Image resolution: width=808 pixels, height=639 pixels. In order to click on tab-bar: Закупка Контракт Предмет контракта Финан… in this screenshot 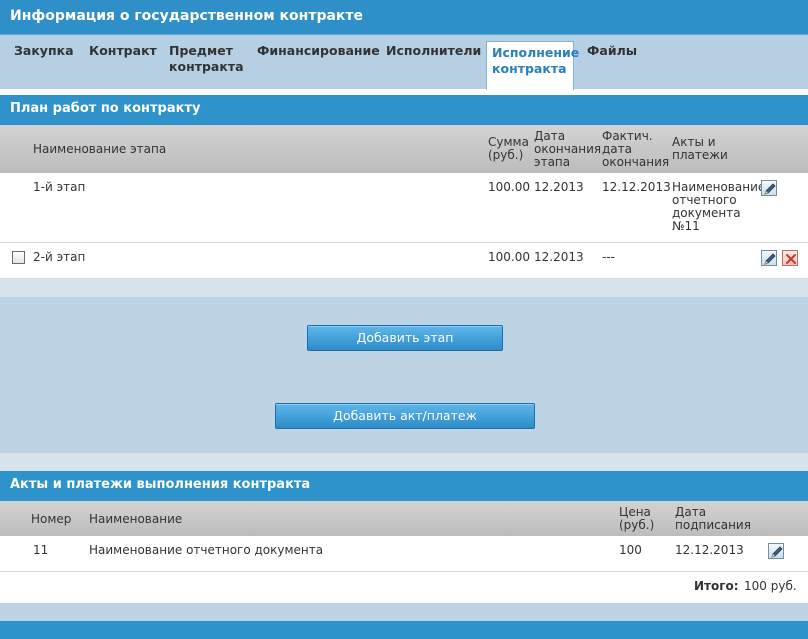, I will do `click(404, 62)`.